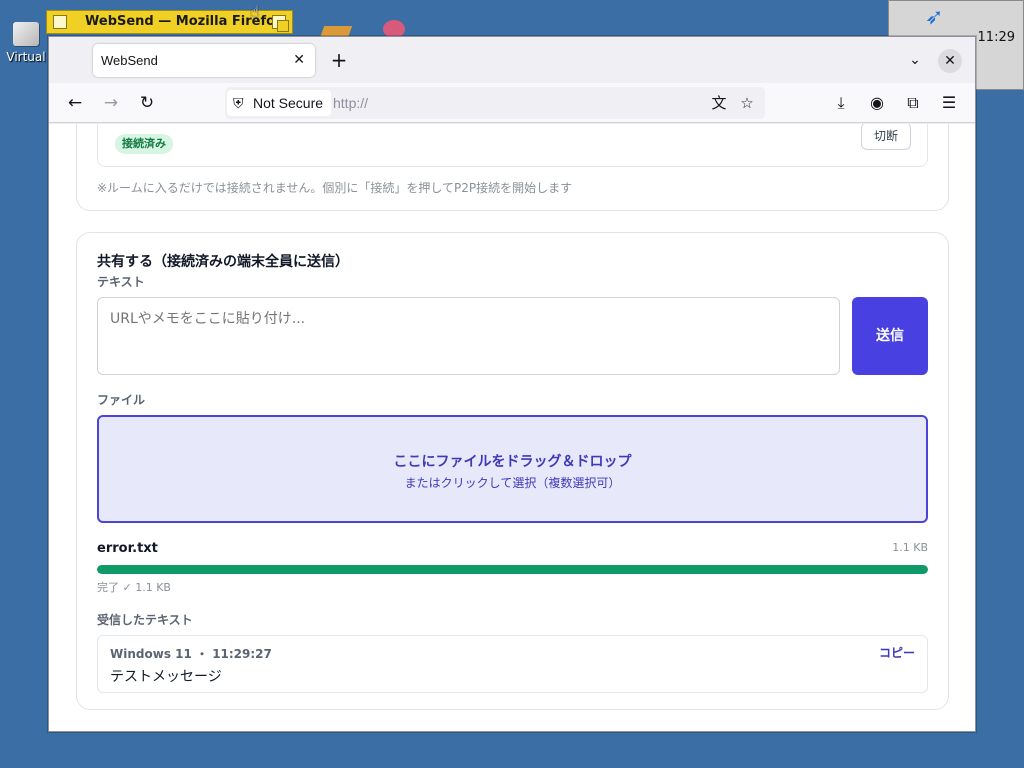 The height and width of the screenshot is (768, 1024). Describe the element at coordinates (950, 61) in the screenshot. I see `window-close-button: ✕` at that location.